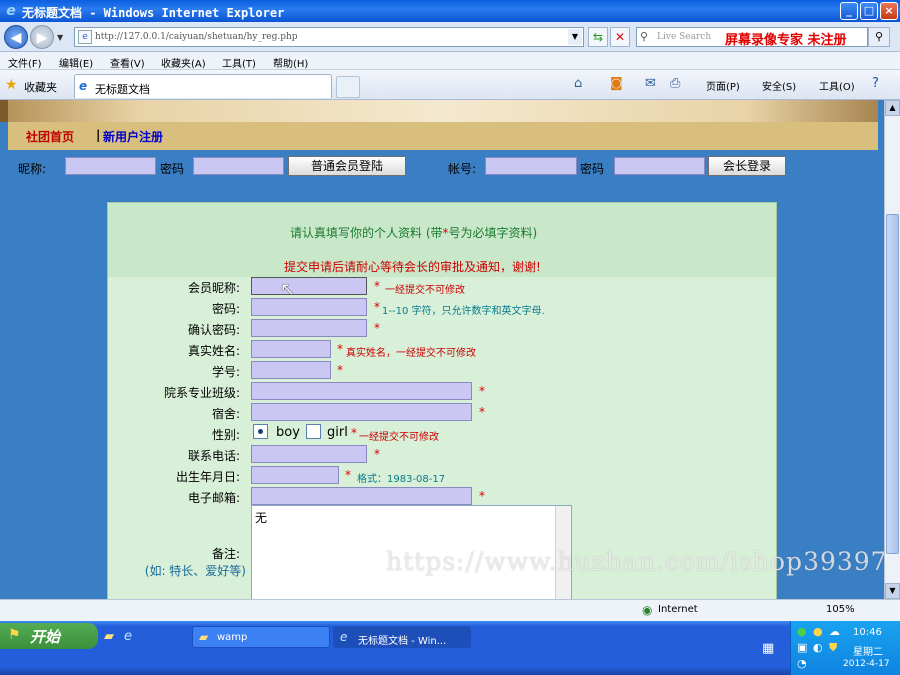 The image size is (900, 675). Describe the element at coordinates (295, 475) in the screenshot. I see `birthday-input` at that location.